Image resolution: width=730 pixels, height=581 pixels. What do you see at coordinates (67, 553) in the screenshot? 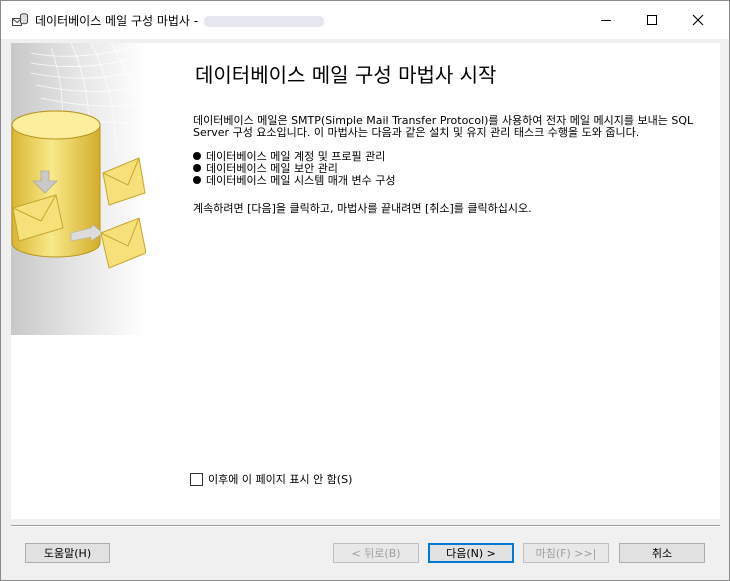
I see `help-button: 도움말(H)` at bounding box center [67, 553].